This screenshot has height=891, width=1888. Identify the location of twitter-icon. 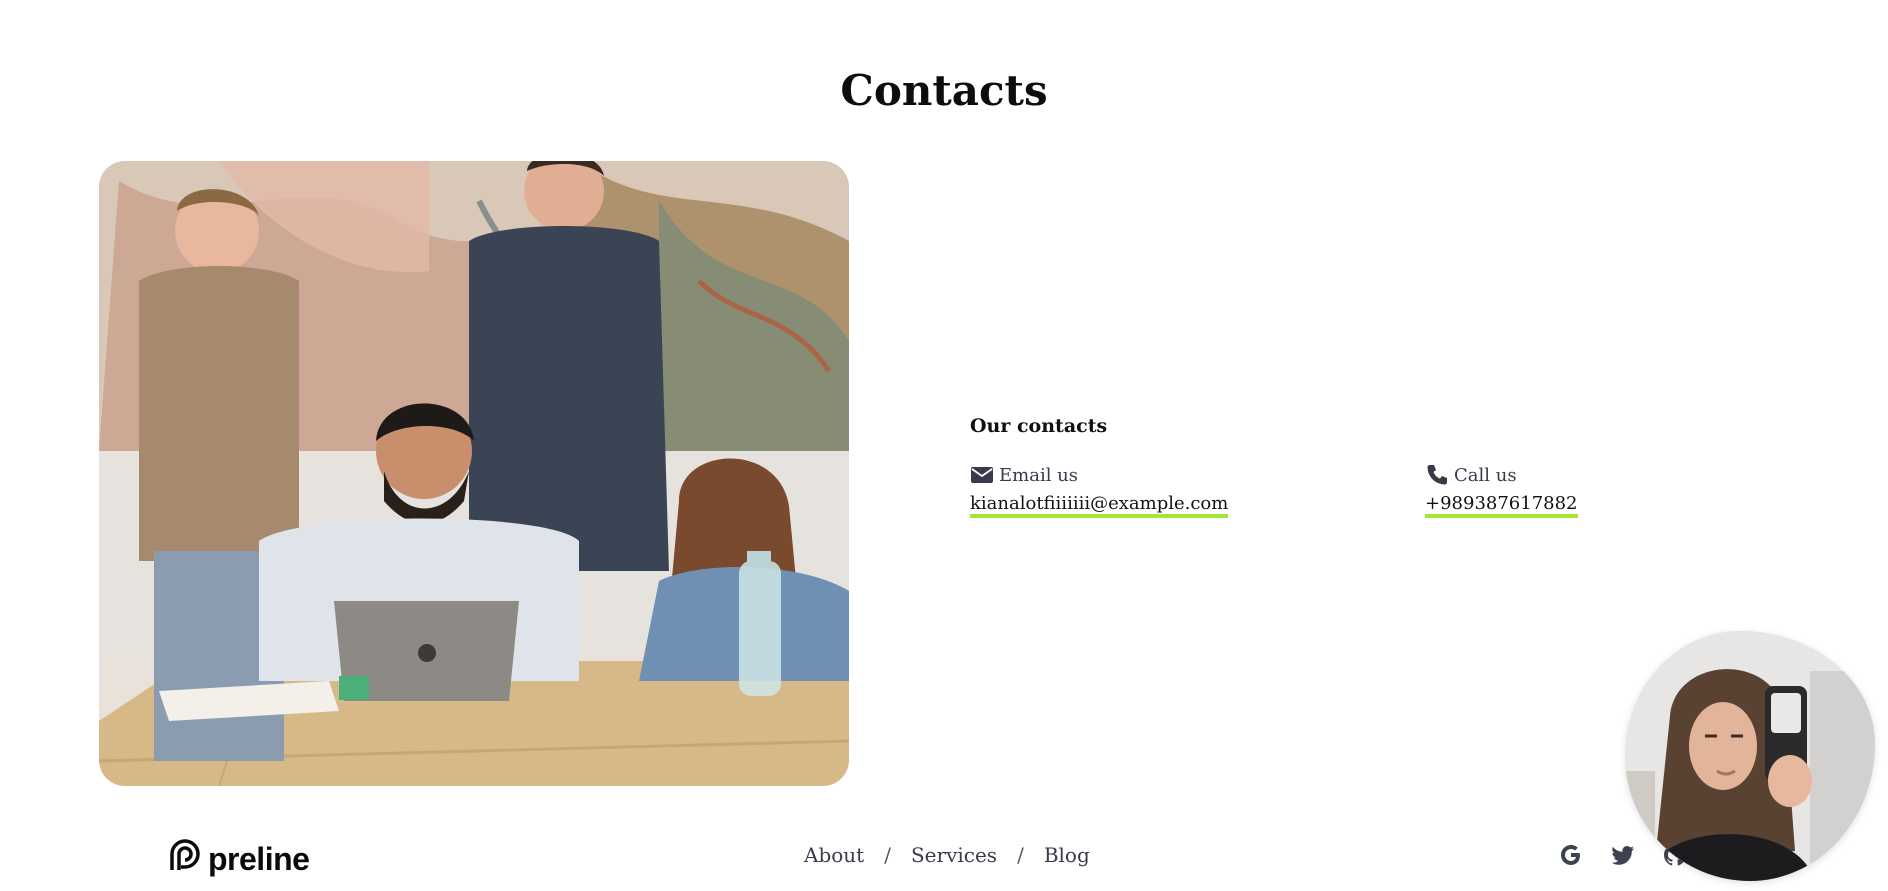
(1623, 855).